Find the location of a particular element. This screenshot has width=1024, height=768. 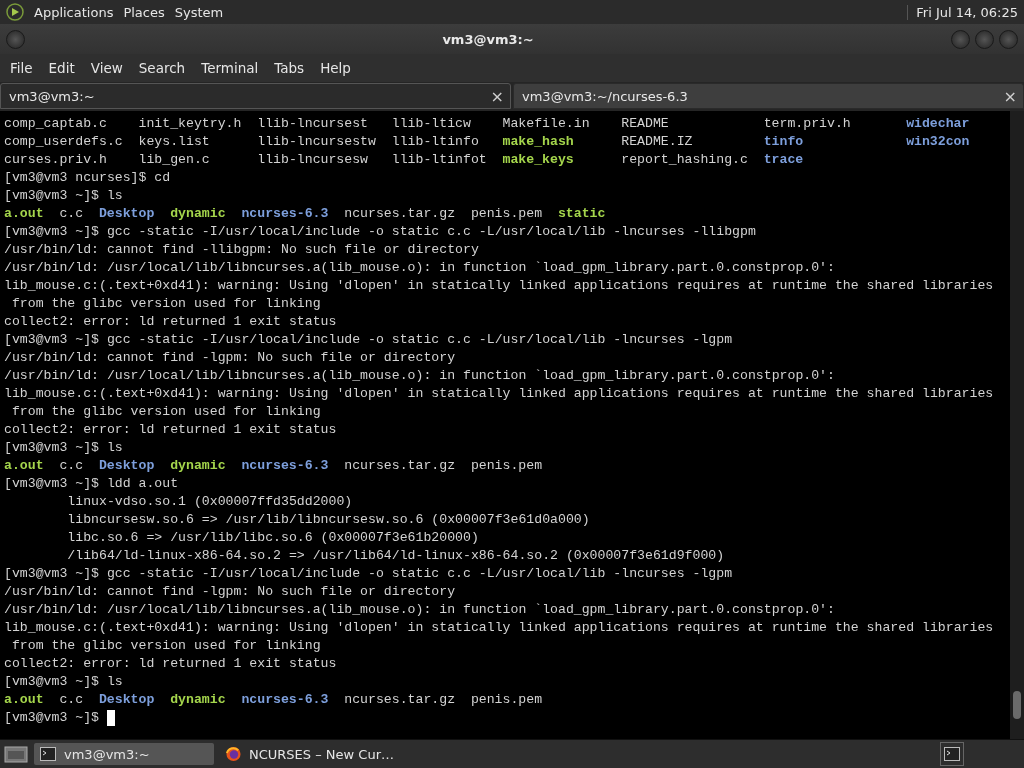

file-name: win32con is located at coordinates (938, 142).